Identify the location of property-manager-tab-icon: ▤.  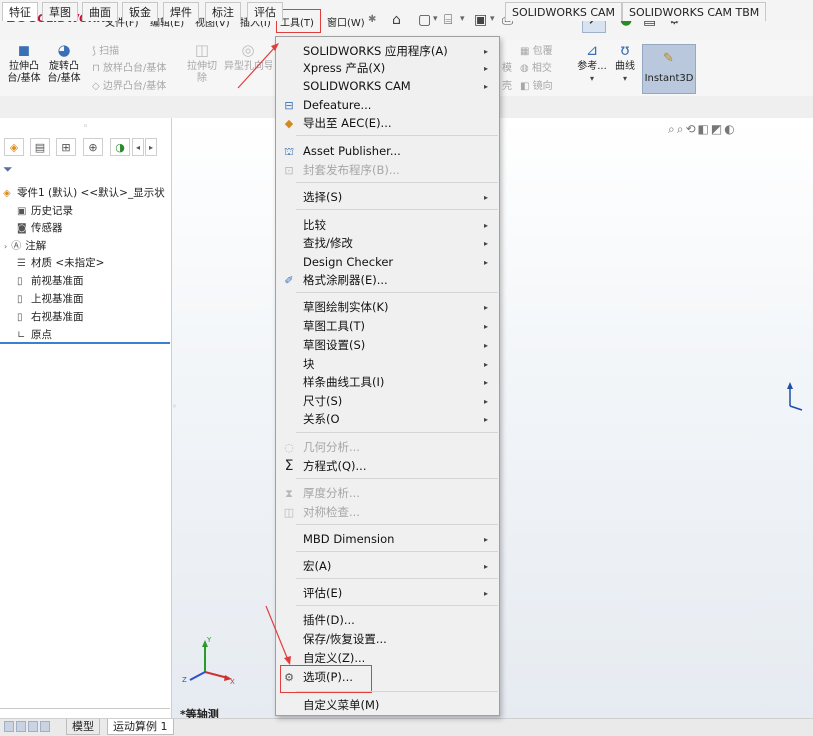
(40, 147).